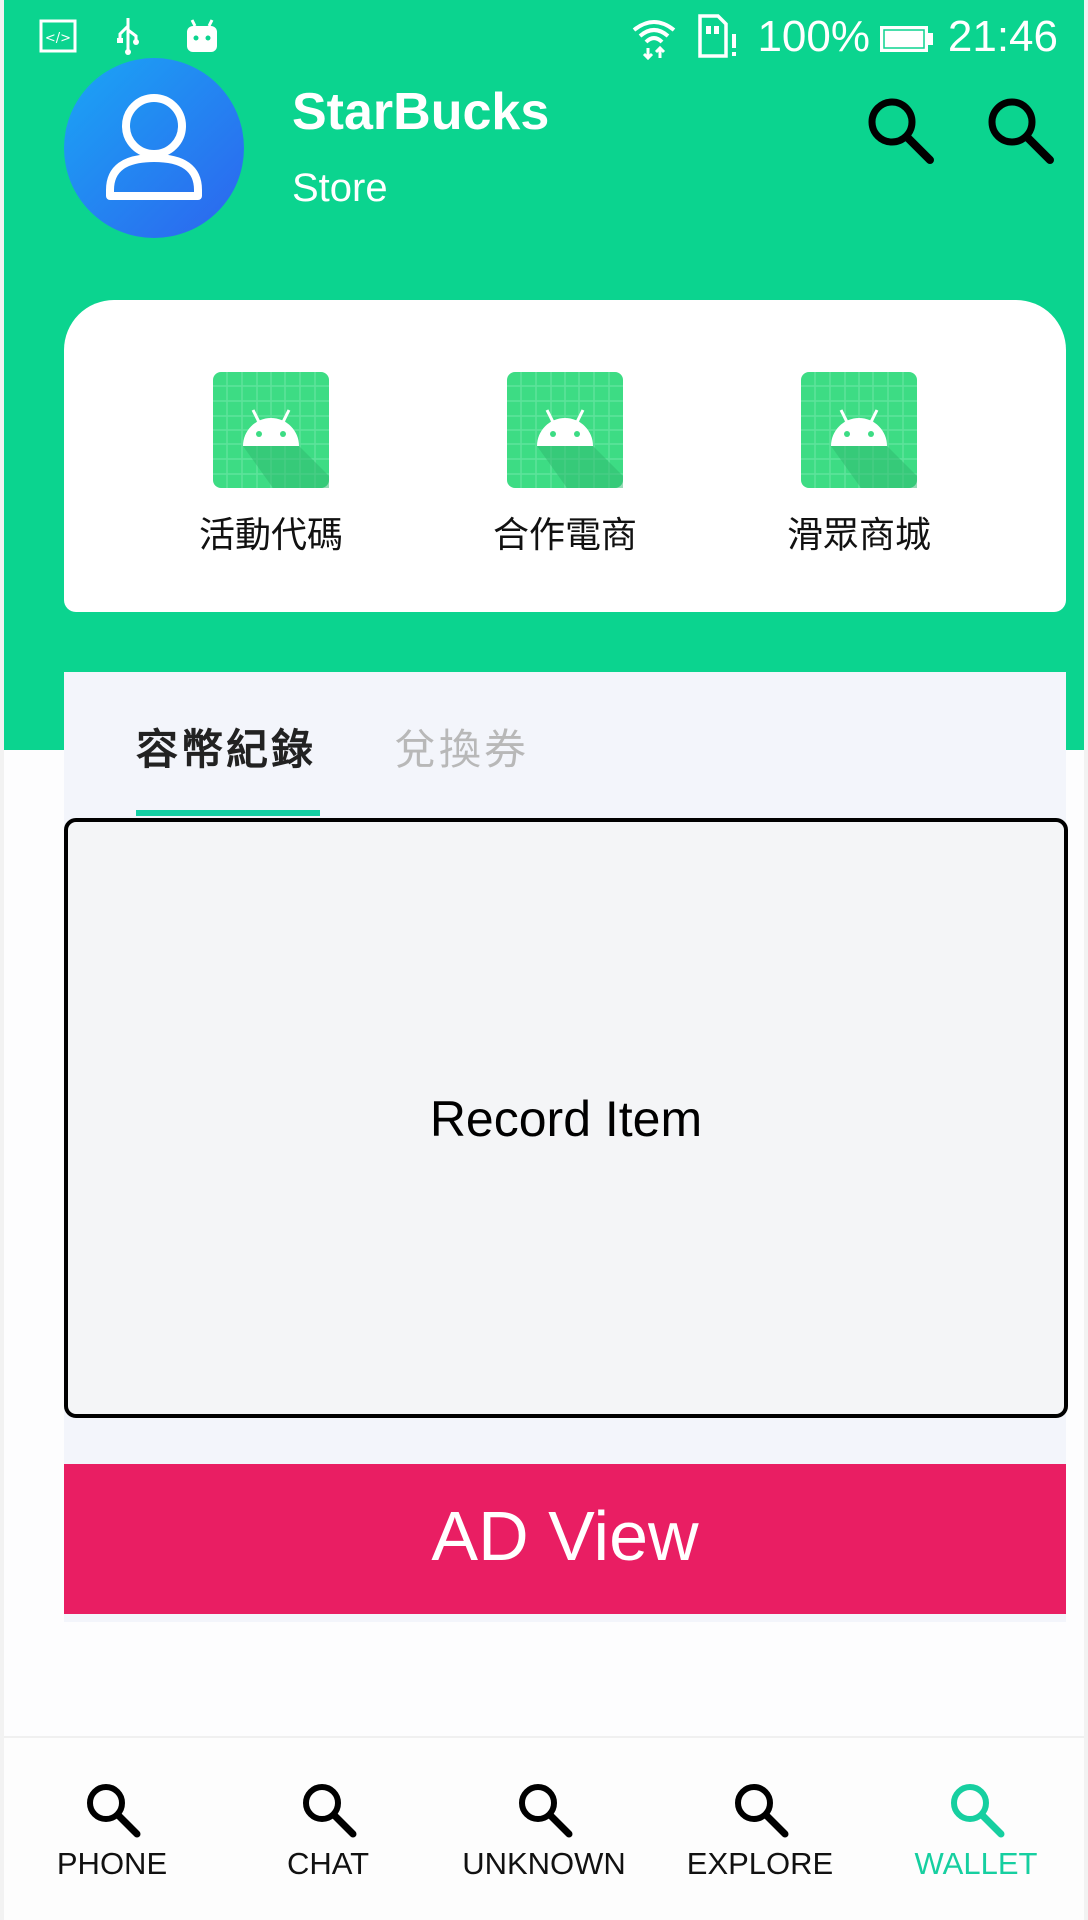  Describe the element at coordinates (544, 1863) in the screenshot. I see `nav-label: UNKNOWN` at that location.